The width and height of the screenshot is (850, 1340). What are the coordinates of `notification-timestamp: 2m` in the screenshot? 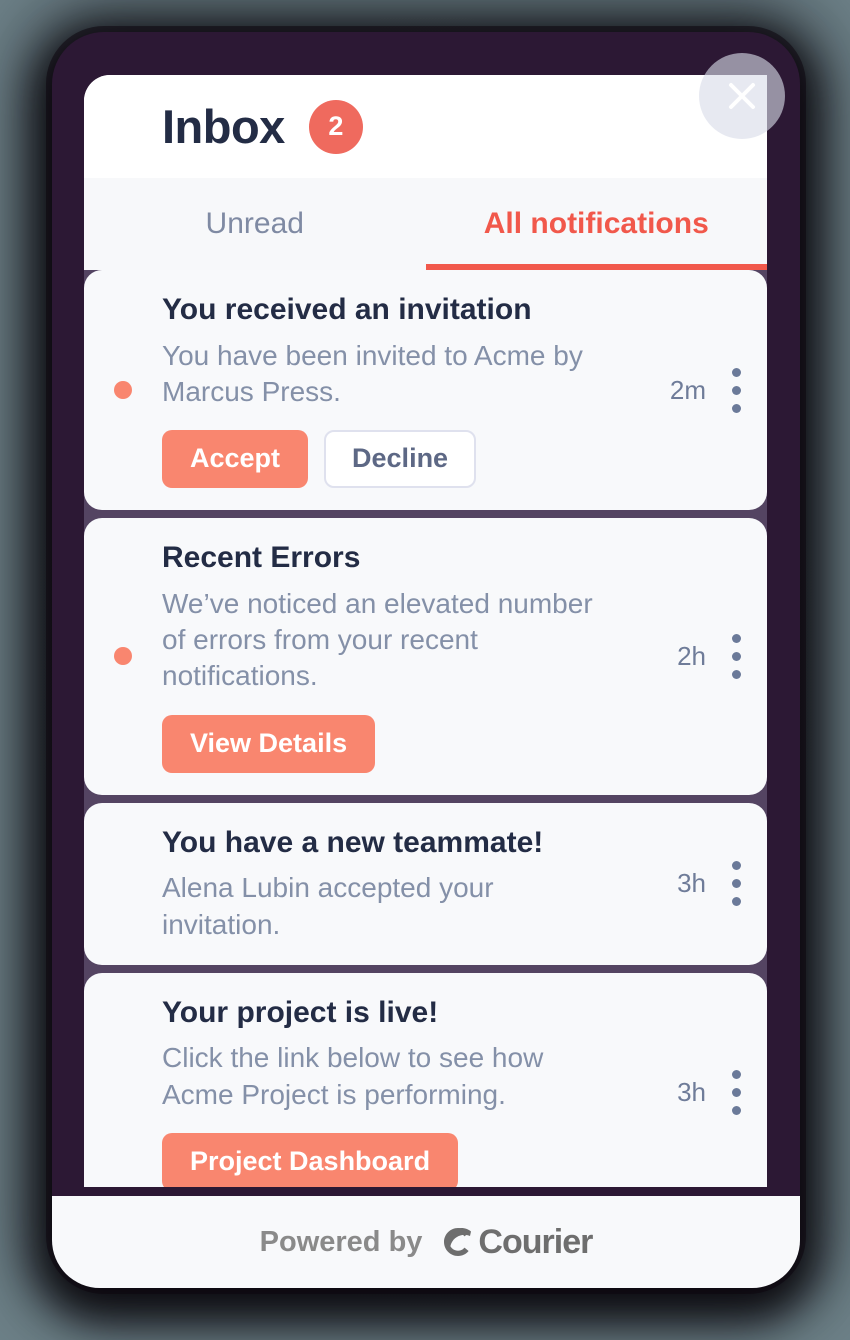 It's located at (687, 389).